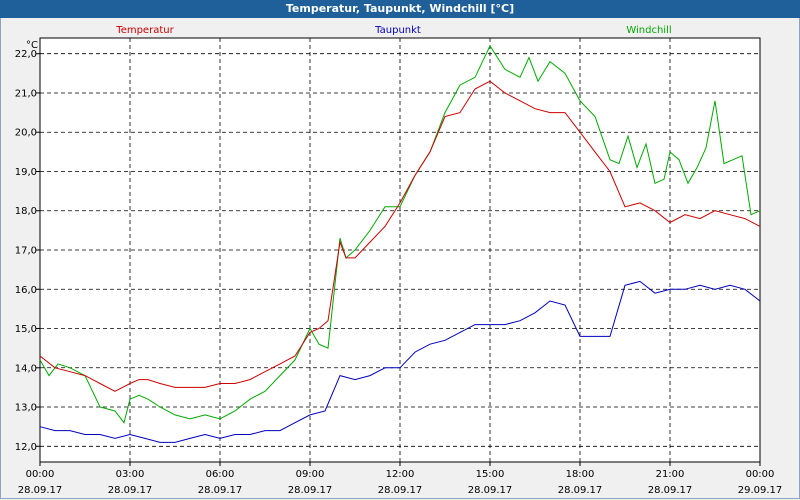 The image size is (800, 500). What do you see at coordinates (26, 290) in the screenshot?
I see `y-tick-label: 16,0` at bounding box center [26, 290].